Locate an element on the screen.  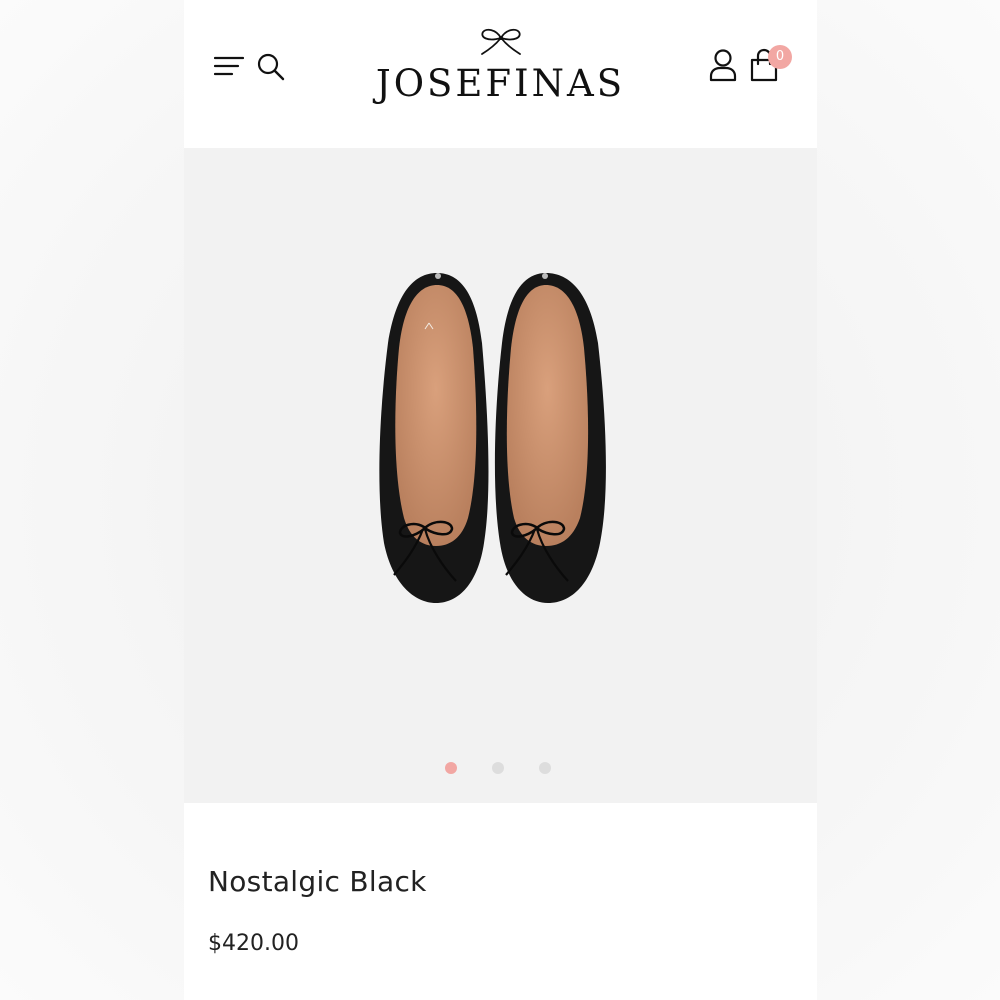
bow-logo-icon is located at coordinates (500, 41).